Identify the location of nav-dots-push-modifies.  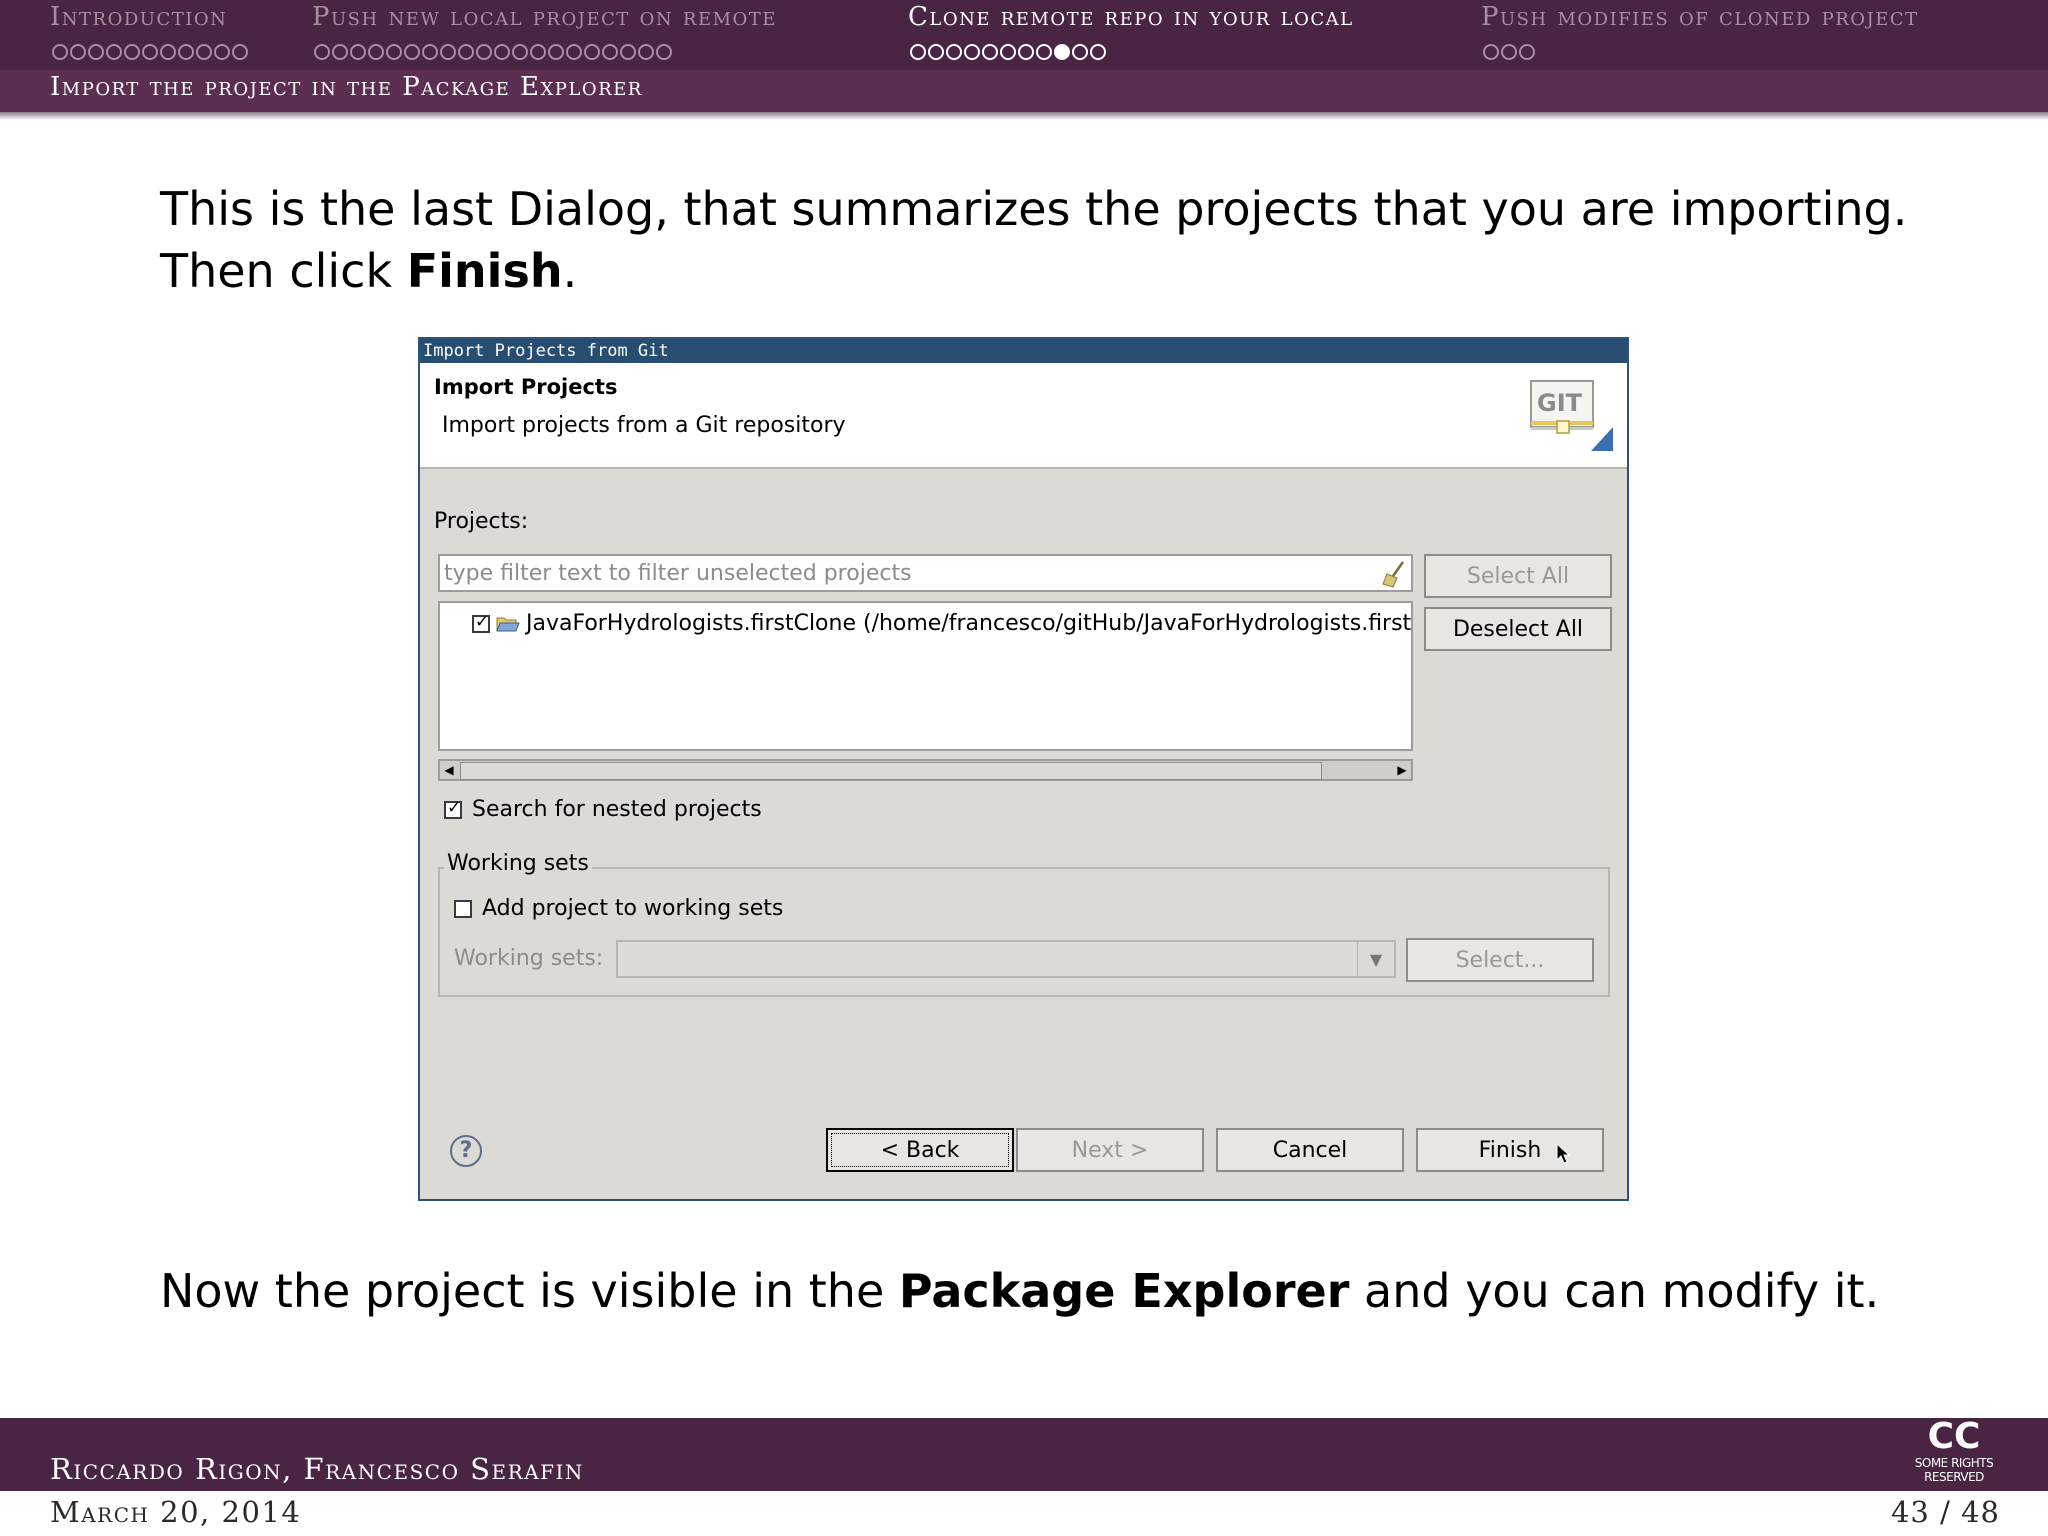
(1509, 52).